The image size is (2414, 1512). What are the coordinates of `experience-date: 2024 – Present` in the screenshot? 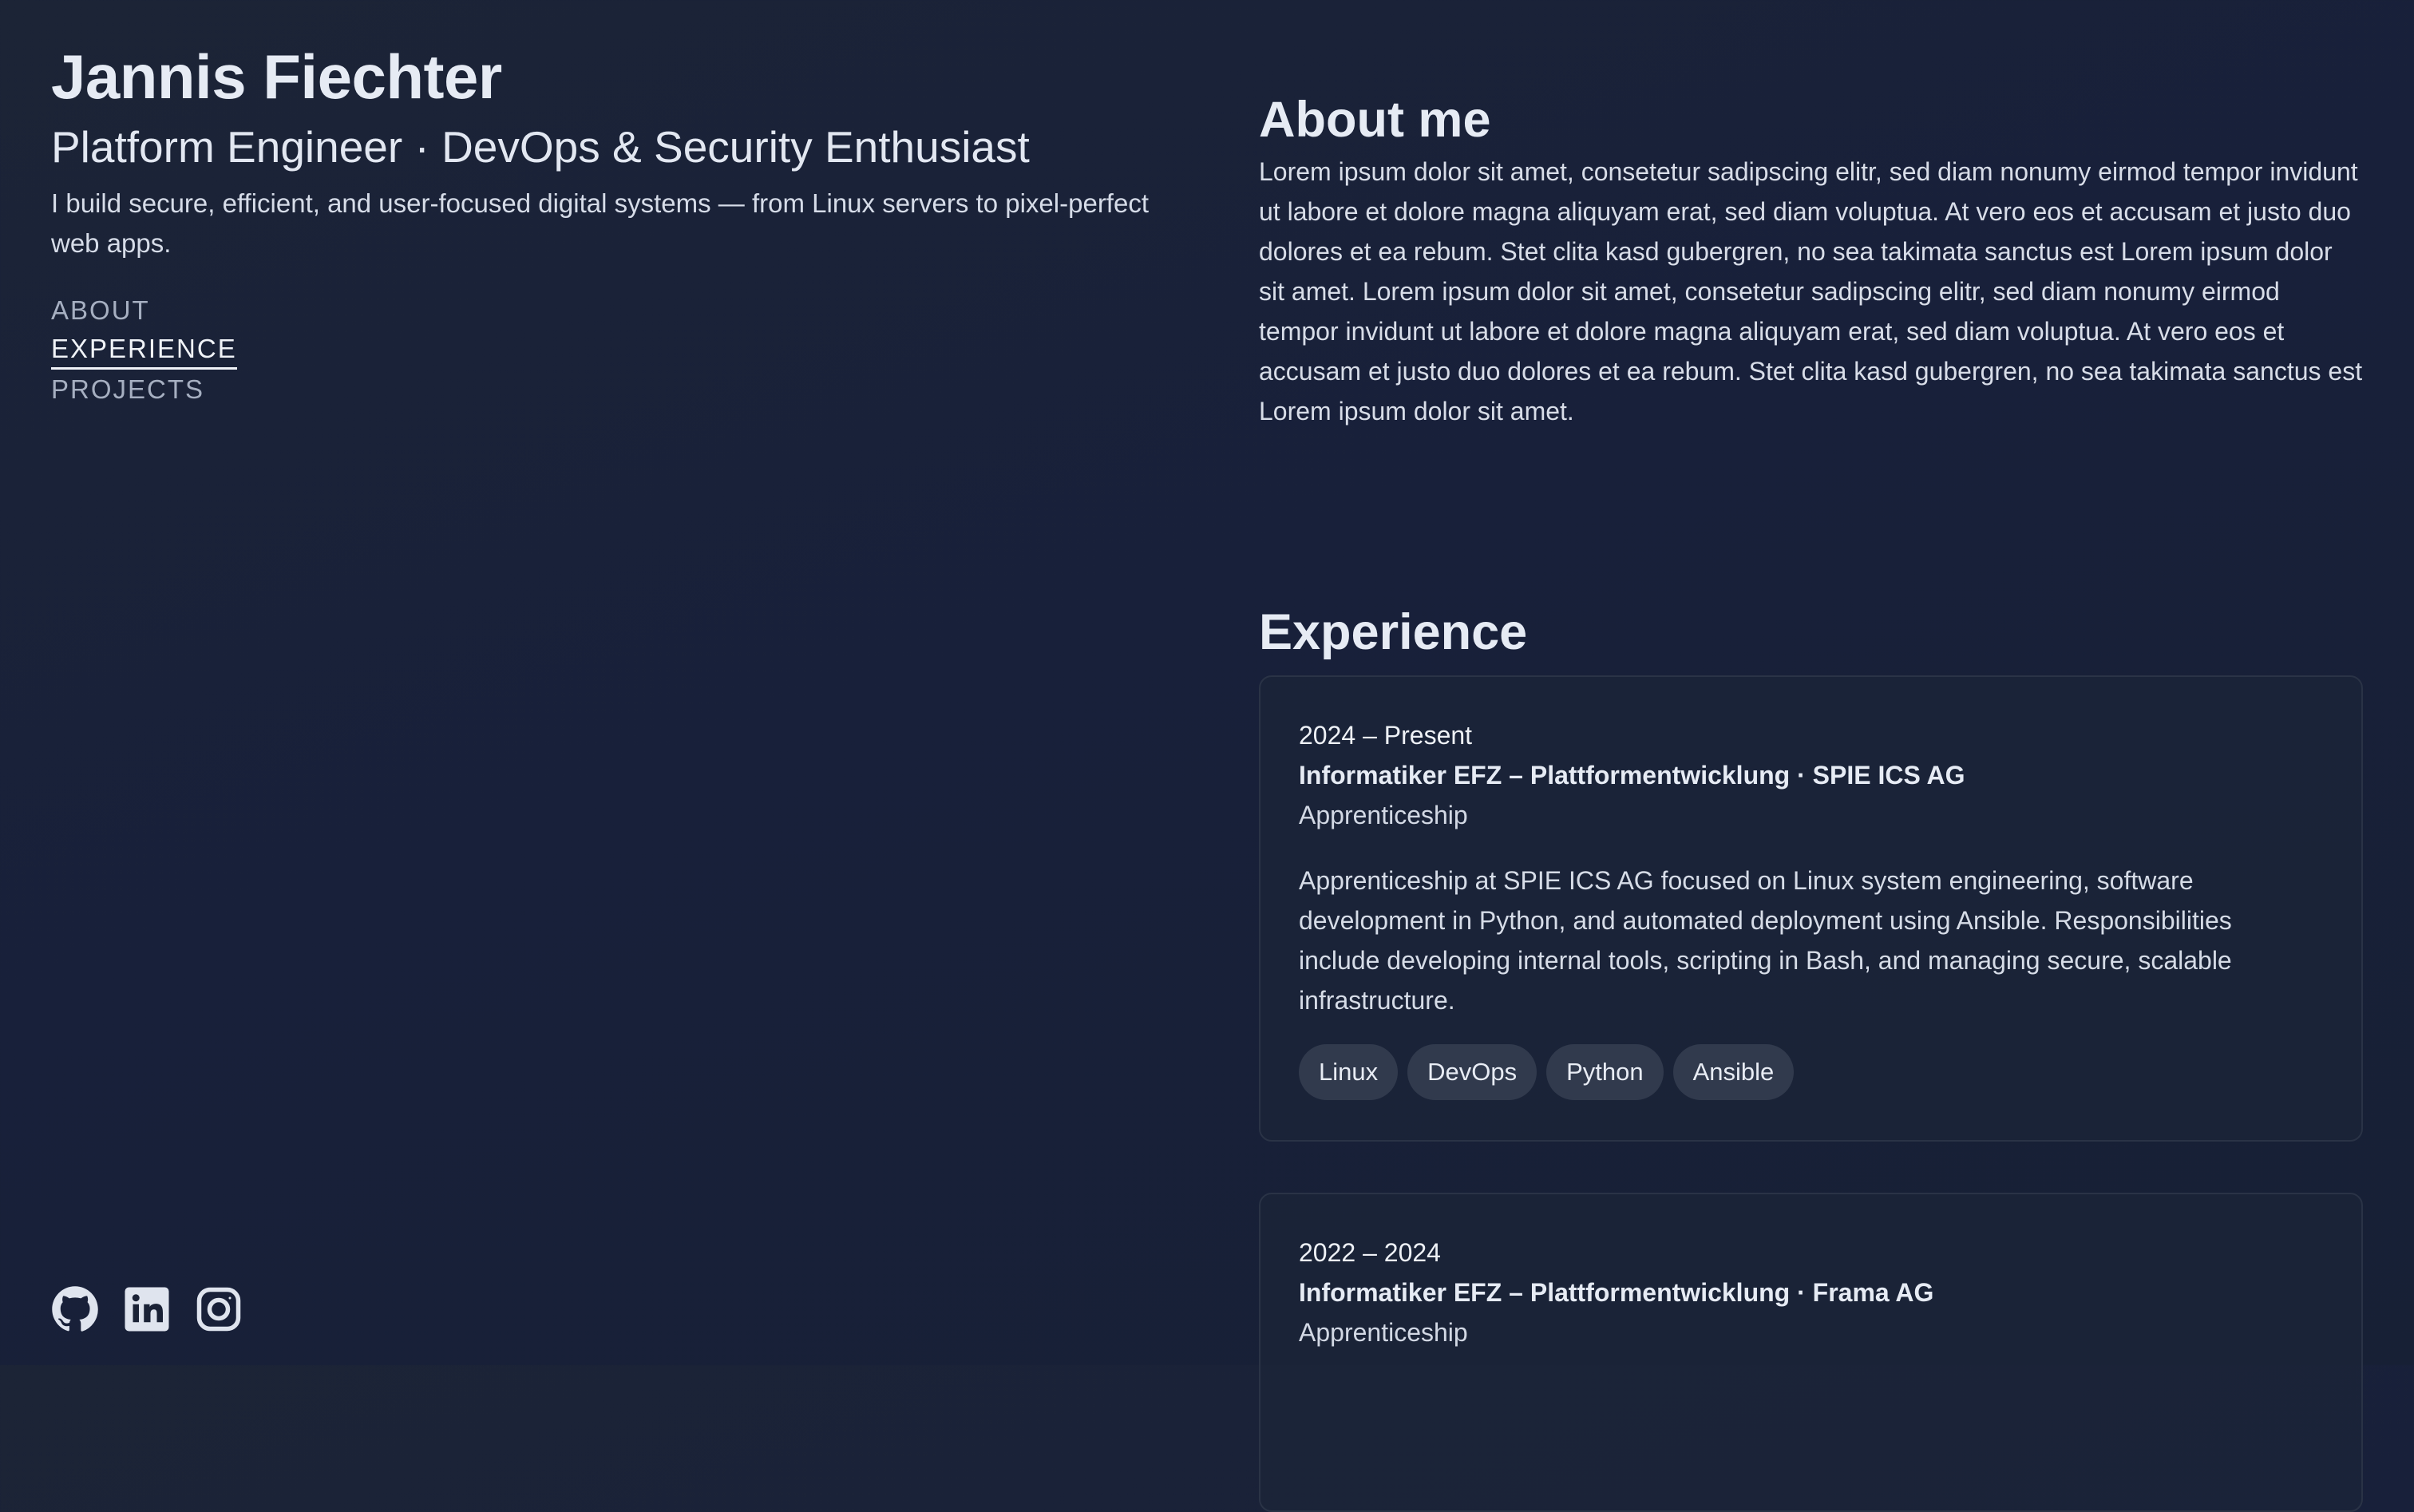 It's located at (1386, 735).